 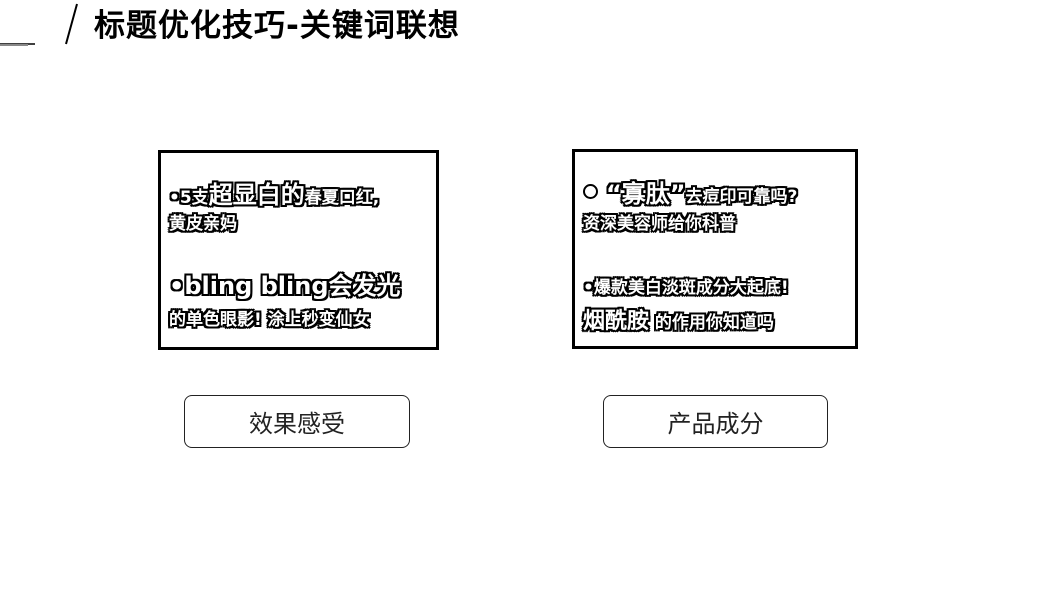 I want to click on title-example-3: “寡肽”去痘印可靠吗?, so click(x=690, y=191).